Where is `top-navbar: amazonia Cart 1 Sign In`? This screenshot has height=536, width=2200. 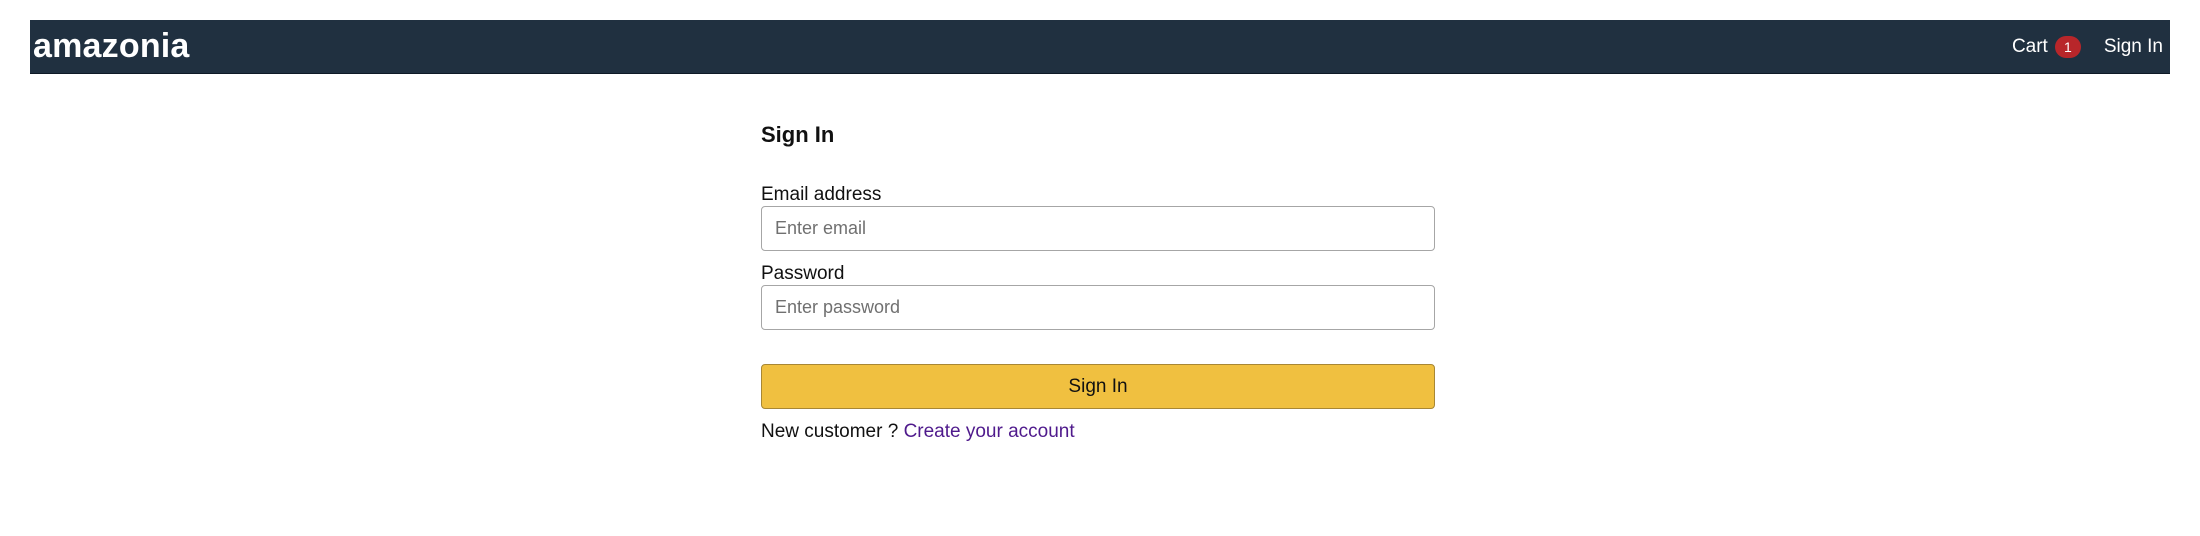
top-navbar: amazonia Cart 1 Sign In is located at coordinates (1100, 47).